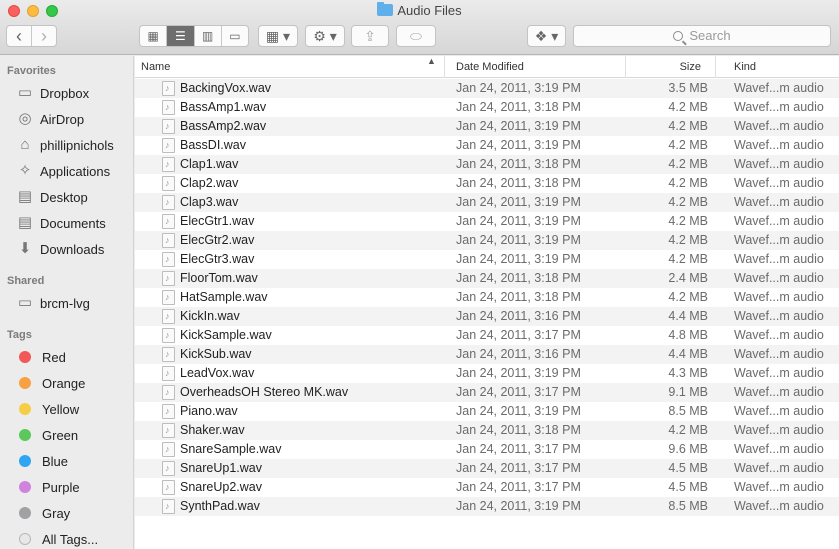  I want to click on sidebar-item-desktop: ▤ Desktop, so click(52, 197).